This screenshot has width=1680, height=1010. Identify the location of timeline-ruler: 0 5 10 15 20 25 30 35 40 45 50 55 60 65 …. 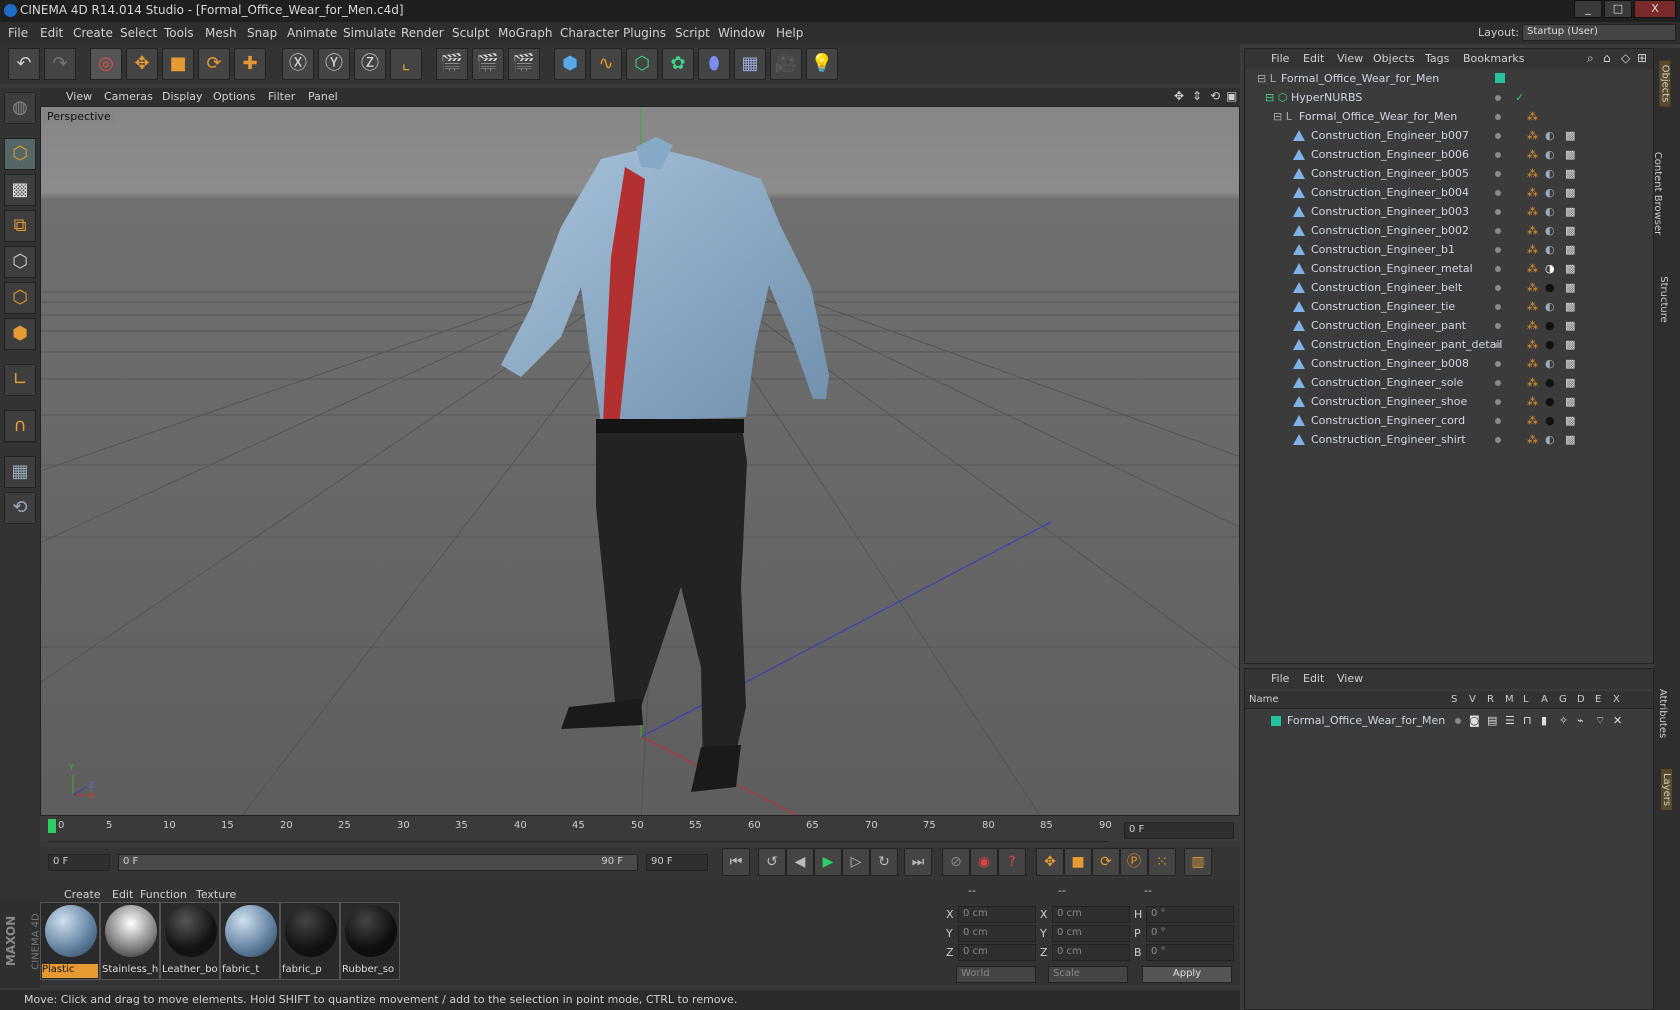
(640, 831).